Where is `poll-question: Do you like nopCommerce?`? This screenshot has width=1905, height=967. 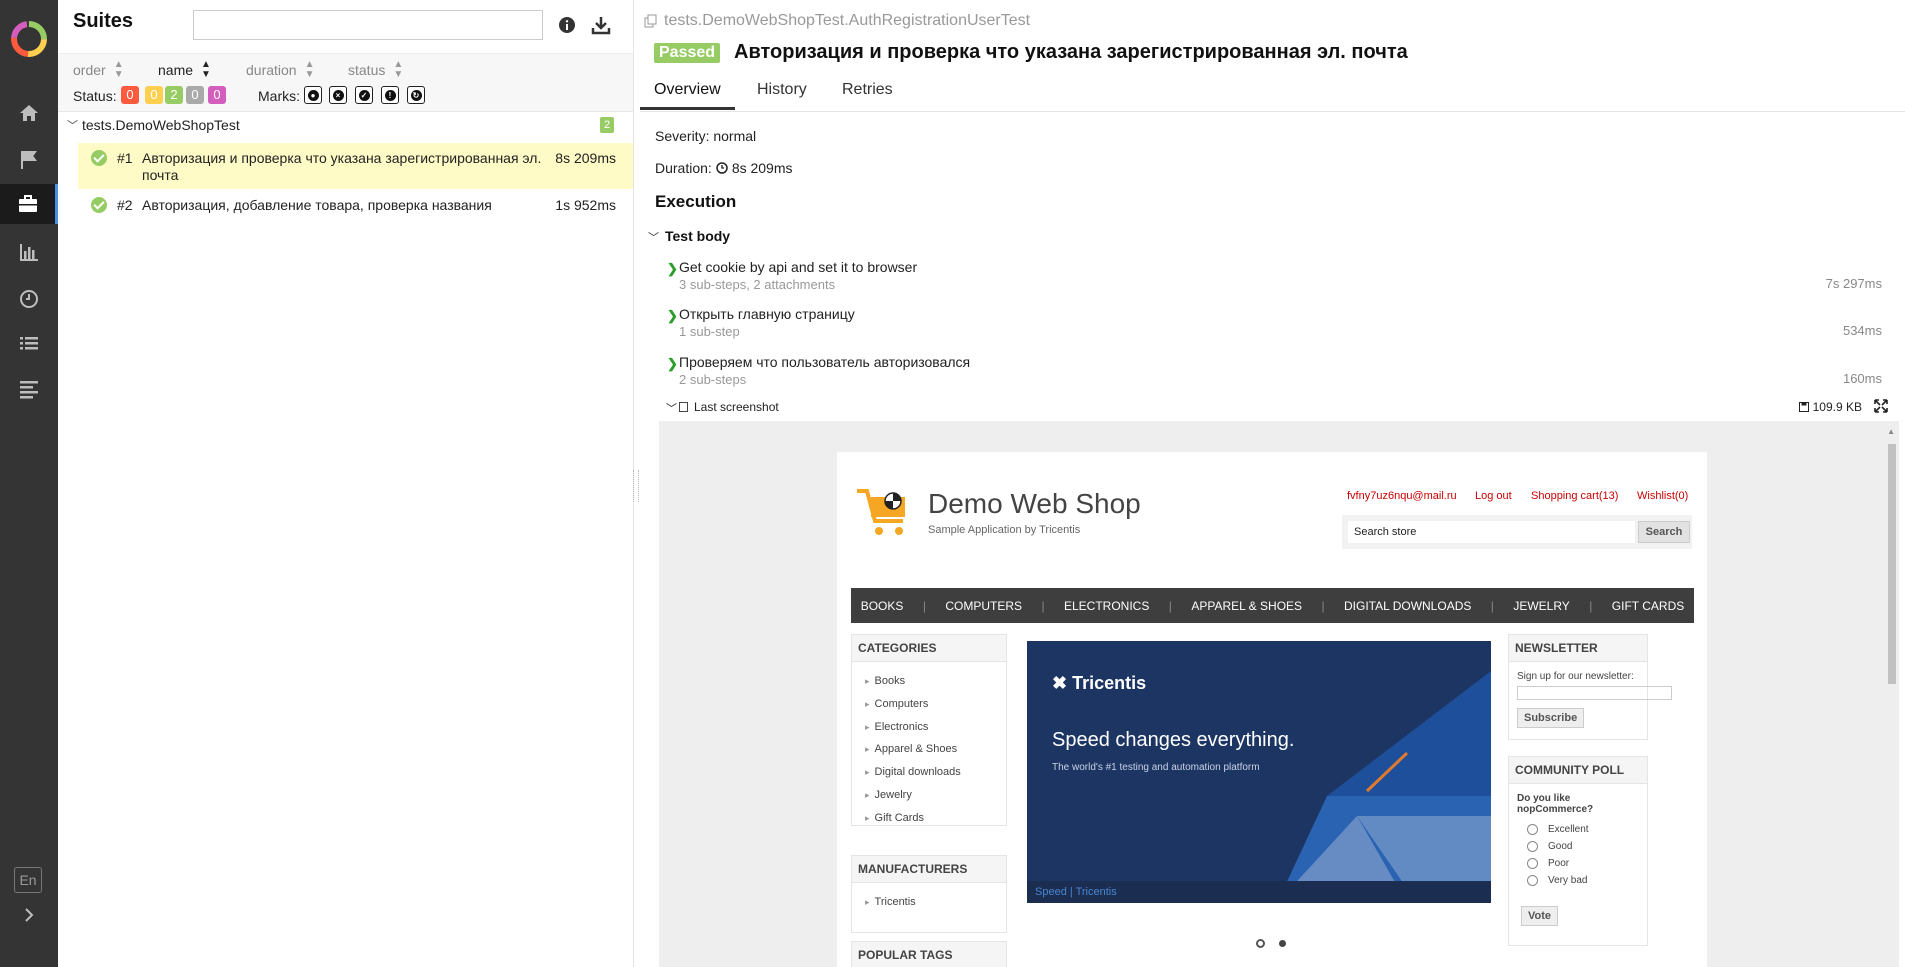
poll-question: Do you like nopCommerce? is located at coordinates (1555, 804).